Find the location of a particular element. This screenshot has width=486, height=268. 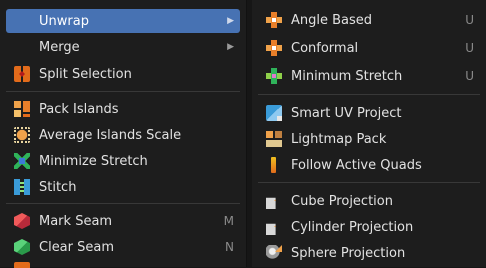

menu-item-label: Sphere Projection is located at coordinates (348, 253).